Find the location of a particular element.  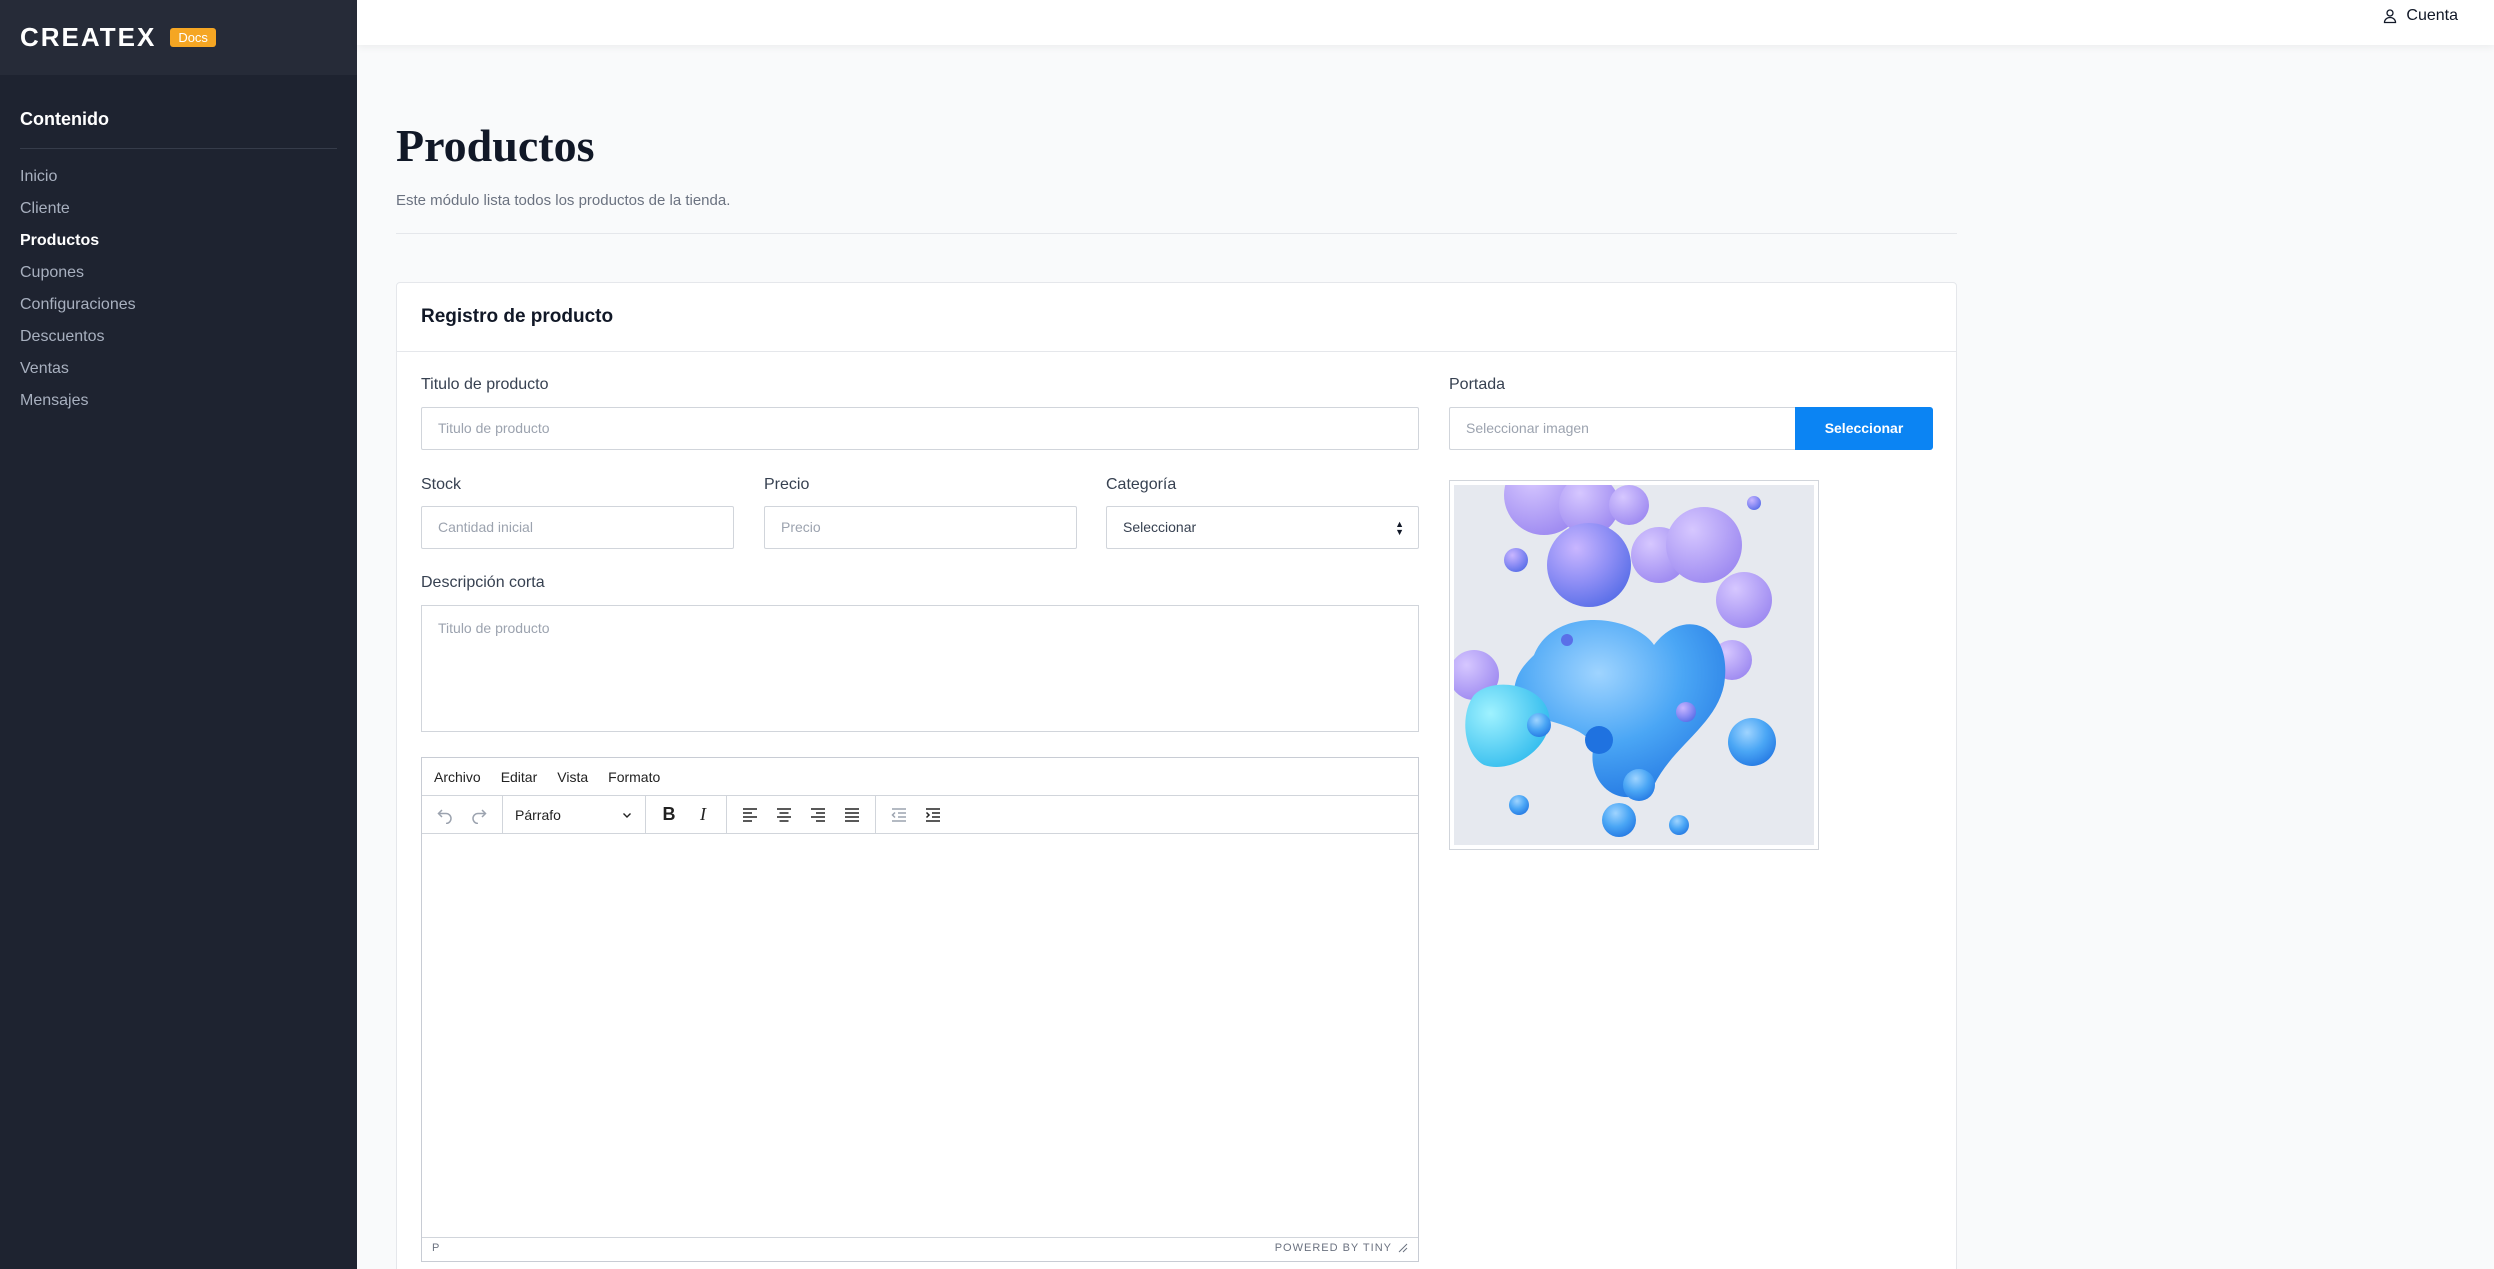

category-select: Seleccionar ▲ ▼ is located at coordinates (1262, 527).